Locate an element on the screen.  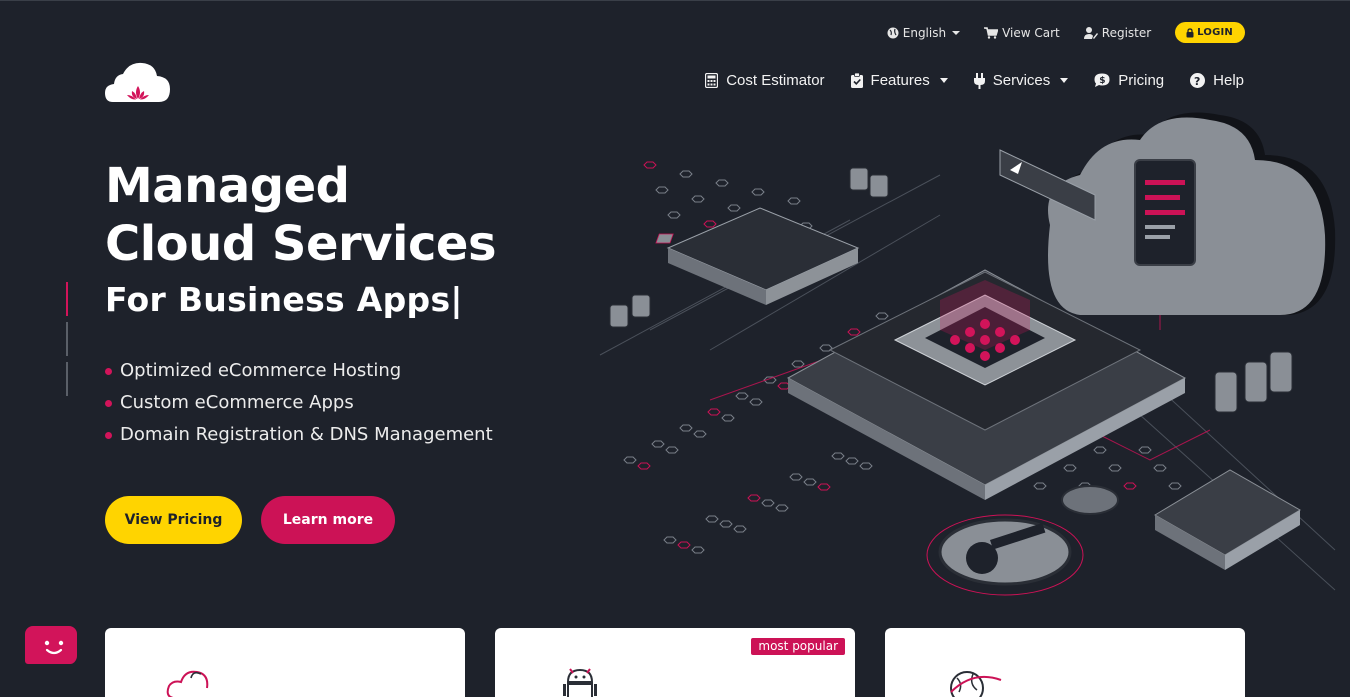
clipboard-check-icon is located at coordinates (856, 80).